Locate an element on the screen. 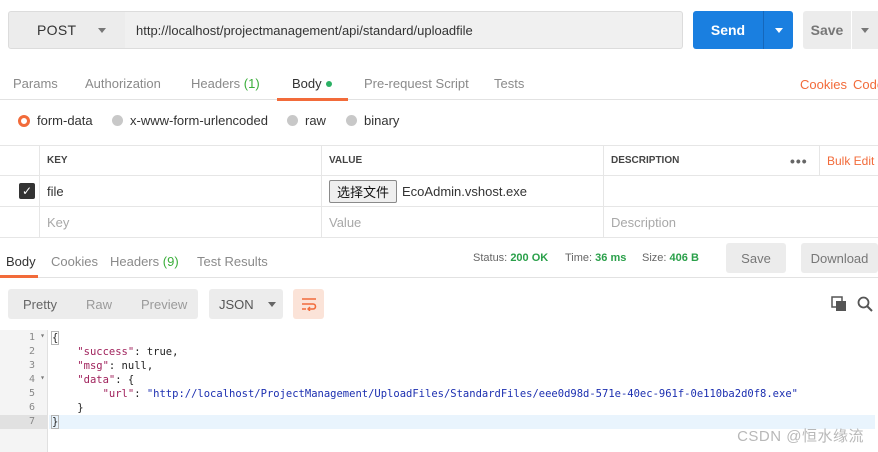  time-value: 36 ms is located at coordinates (611, 258).